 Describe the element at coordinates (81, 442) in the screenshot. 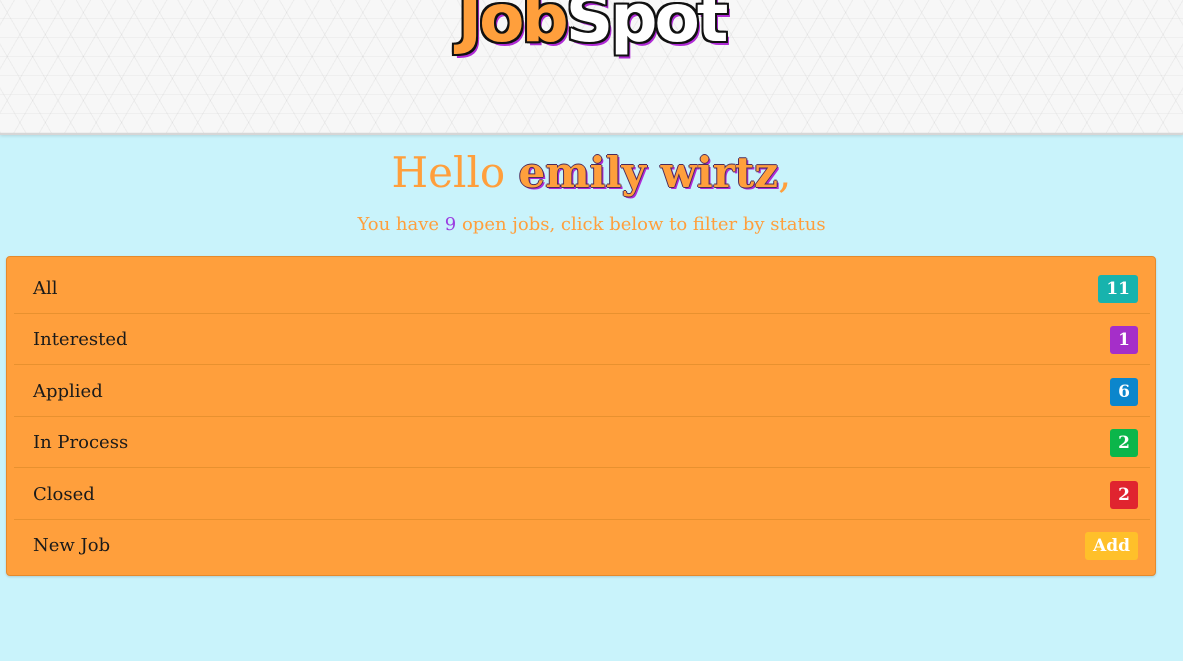

I see `status-label-in-process: In Process` at that location.